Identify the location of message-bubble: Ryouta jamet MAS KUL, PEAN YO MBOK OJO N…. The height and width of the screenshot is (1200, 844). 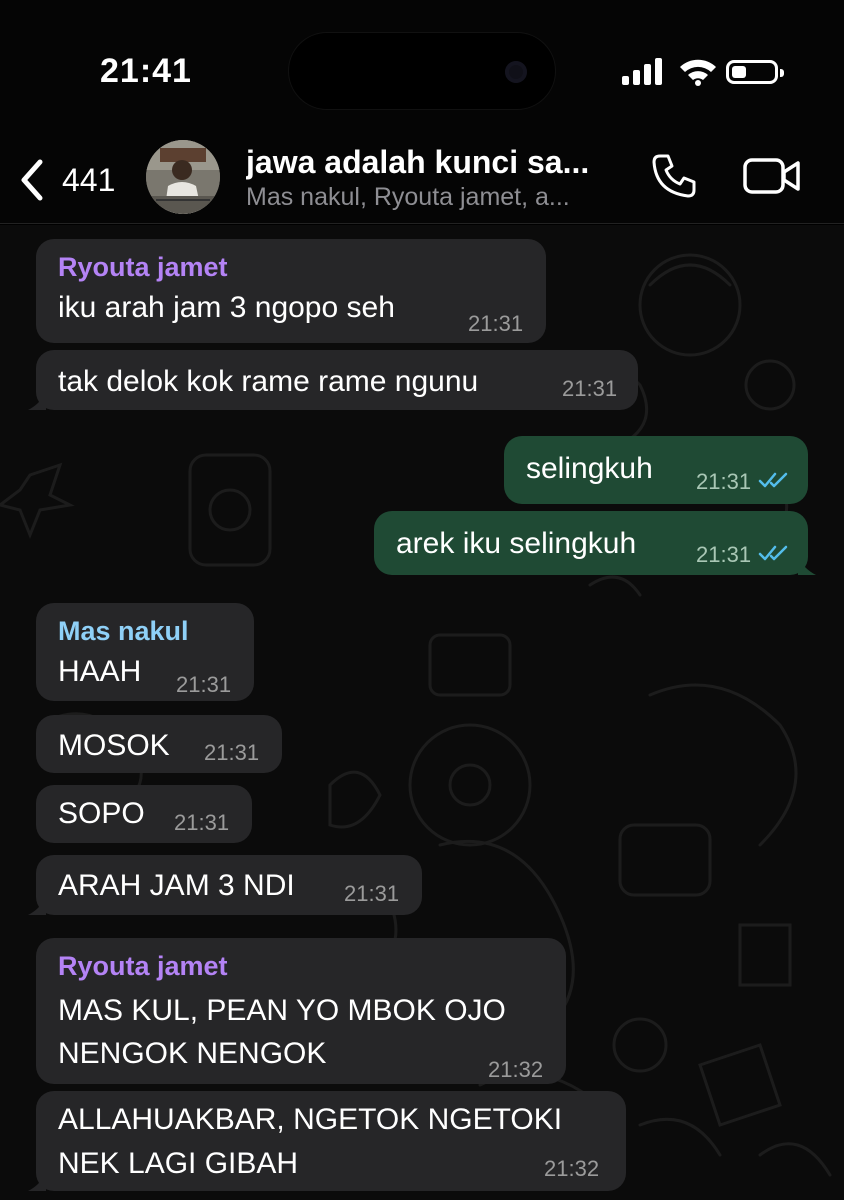
(301, 1011).